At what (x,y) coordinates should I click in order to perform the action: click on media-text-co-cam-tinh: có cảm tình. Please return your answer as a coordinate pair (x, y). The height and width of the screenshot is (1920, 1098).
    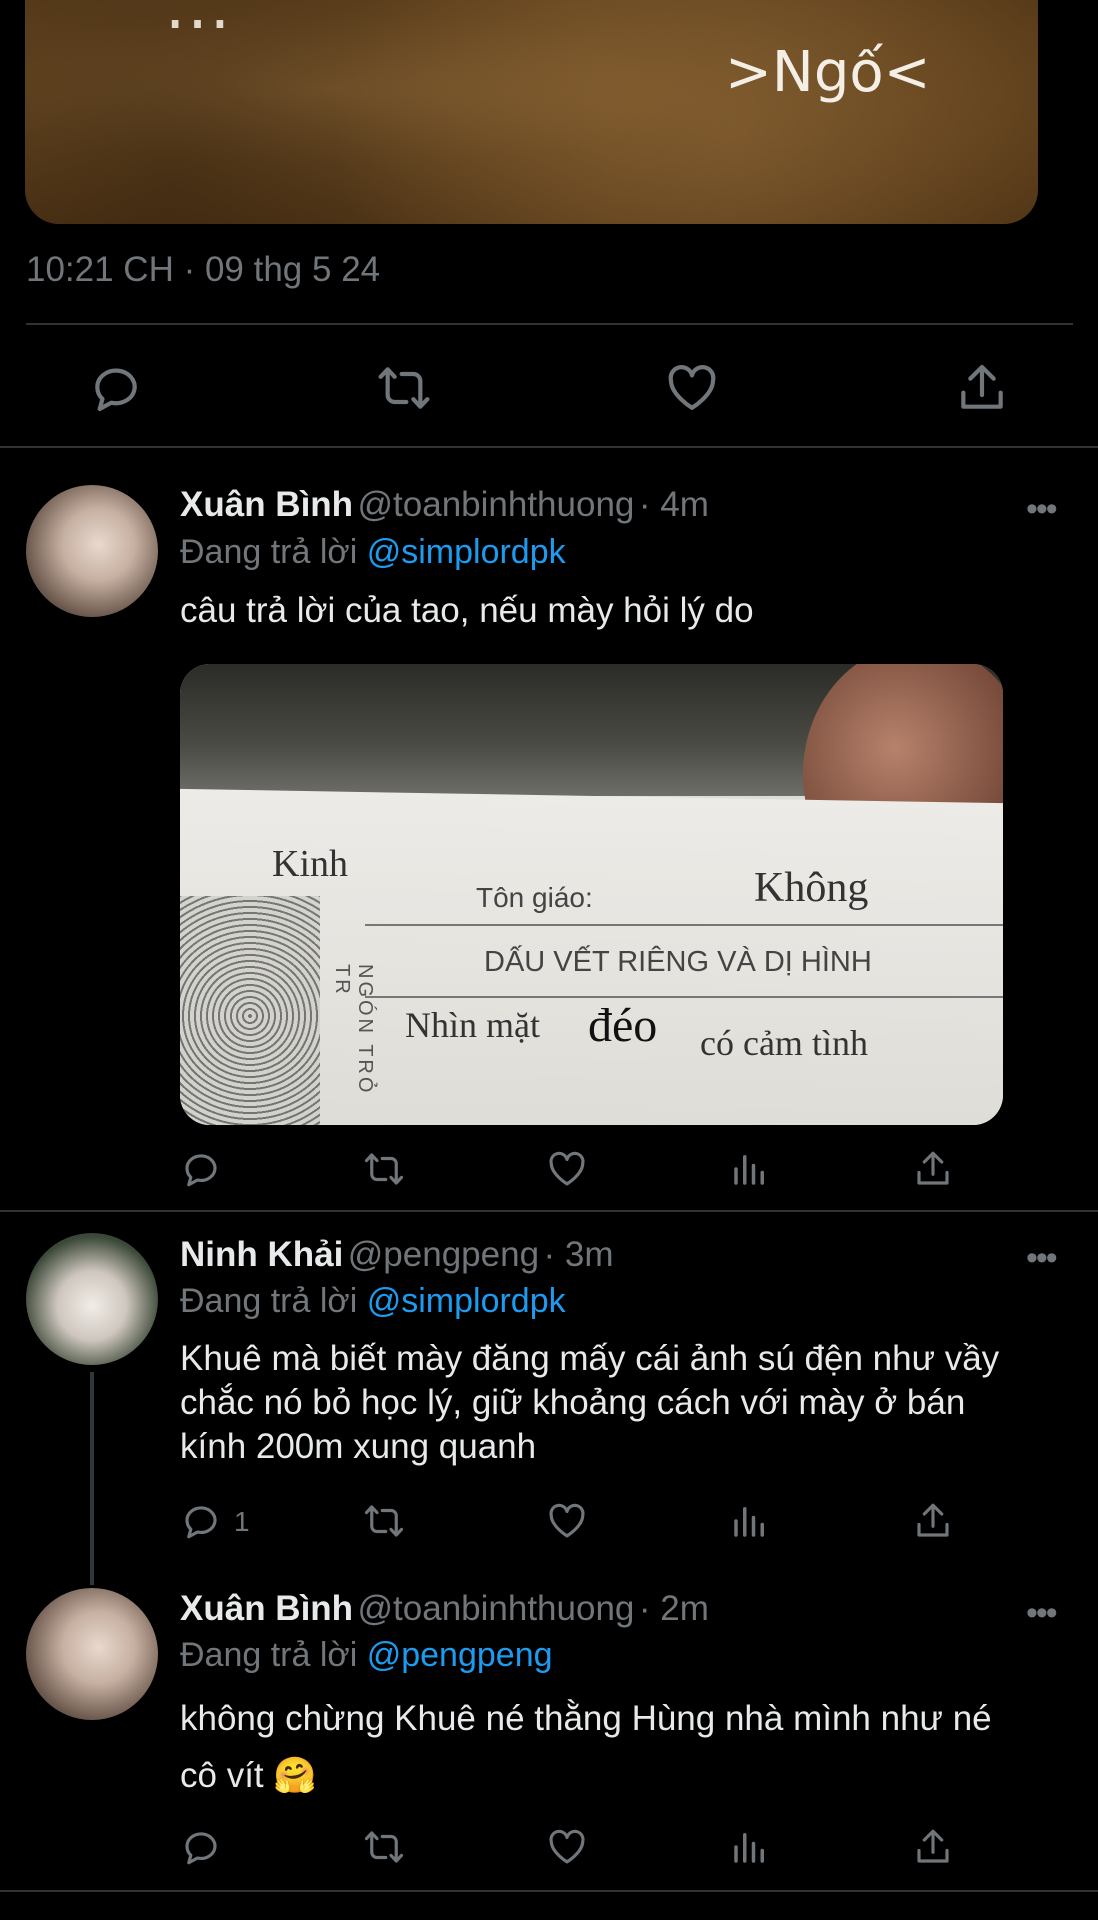
    Looking at the image, I should click on (784, 1043).